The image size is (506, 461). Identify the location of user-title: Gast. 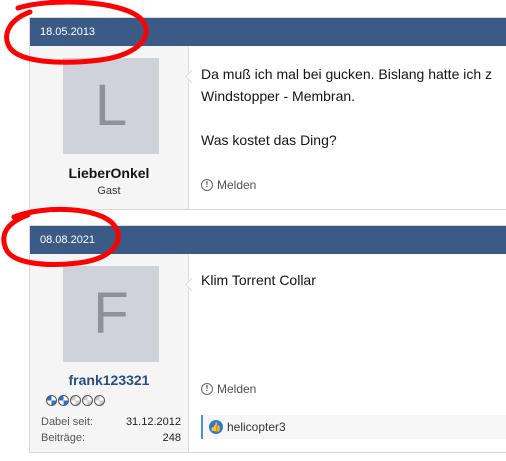
(109, 191).